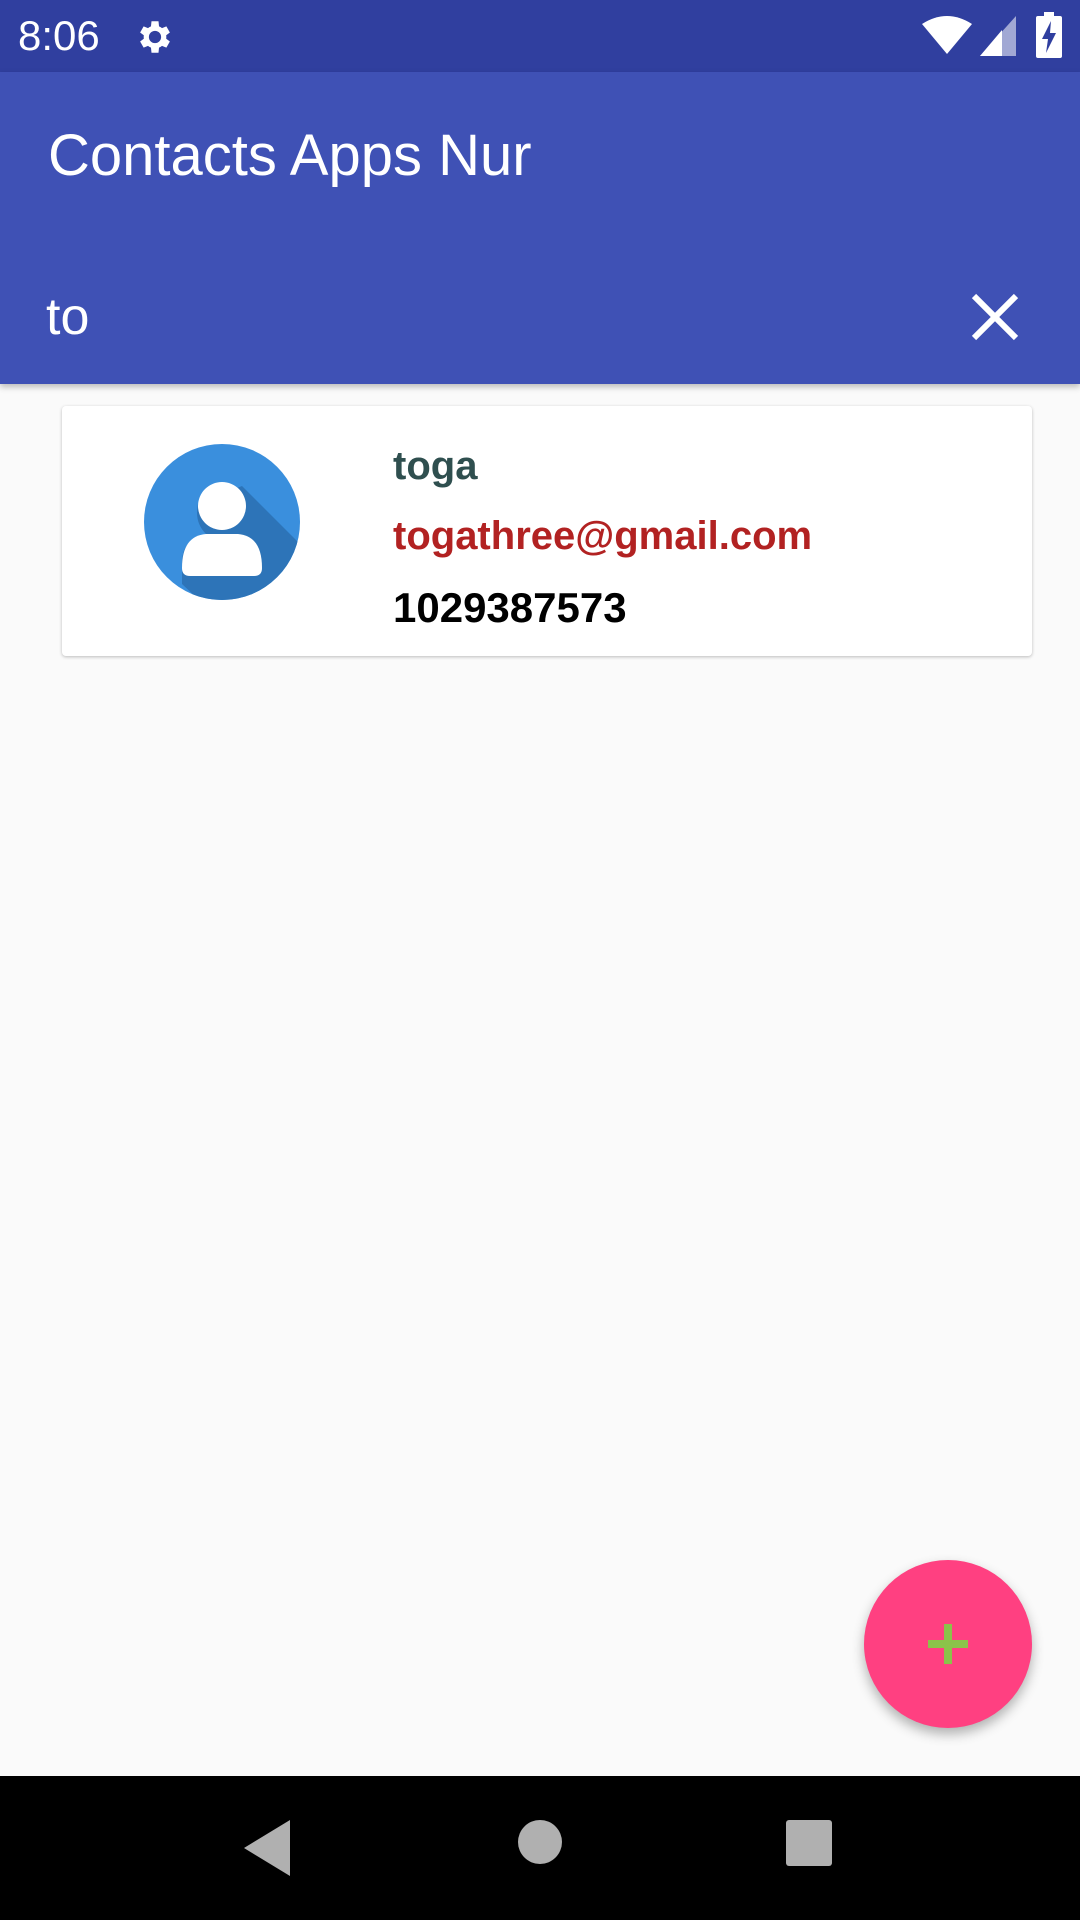  What do you see at coordinates (435, 466) in the screenshot?
I see `contact-name: toga` at bounding box center [435, 466].